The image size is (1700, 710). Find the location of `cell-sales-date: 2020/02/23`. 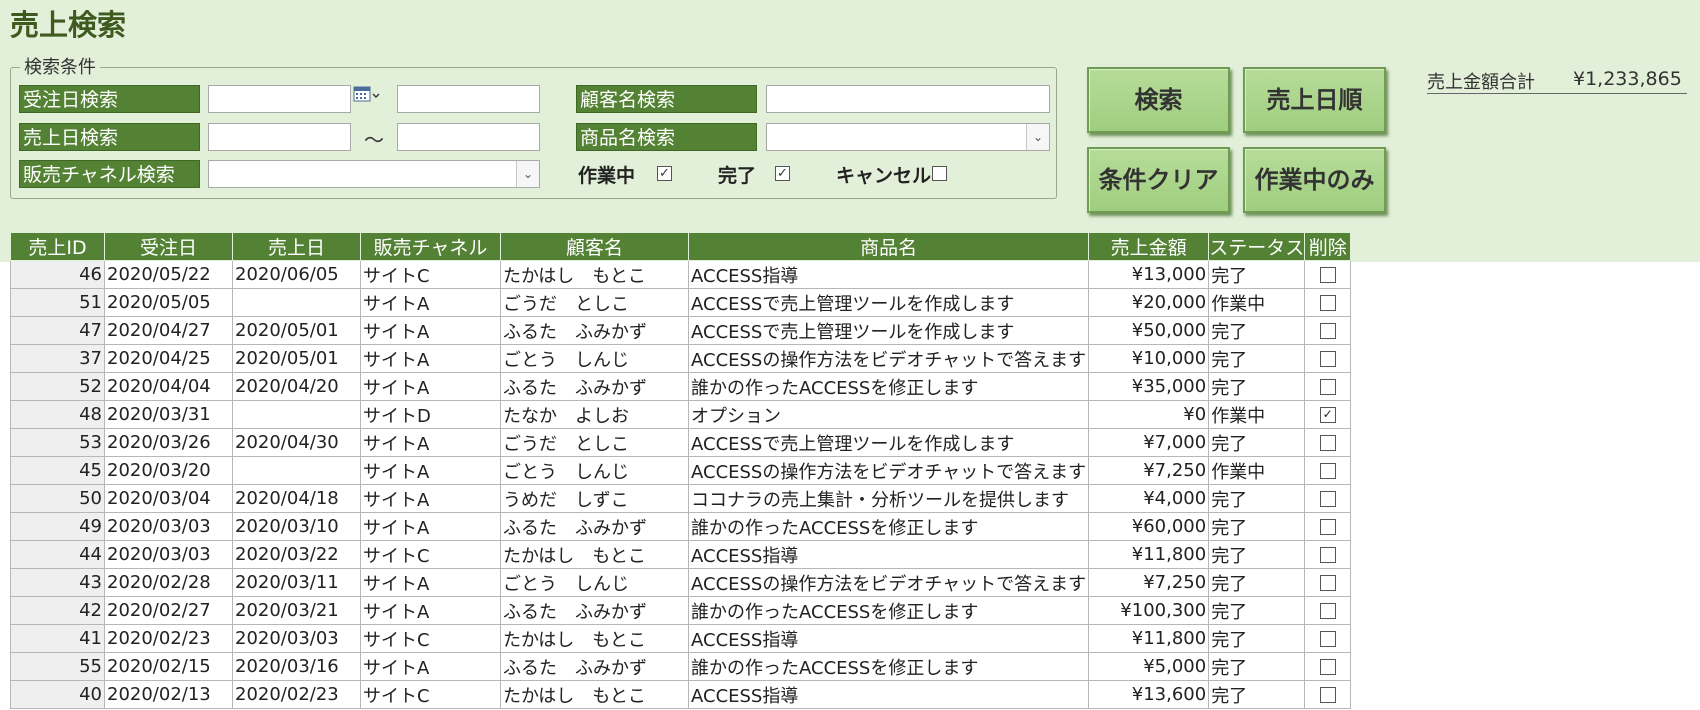

cell-sales-date: 2020/02/23 is located at coordinates (296, 694).